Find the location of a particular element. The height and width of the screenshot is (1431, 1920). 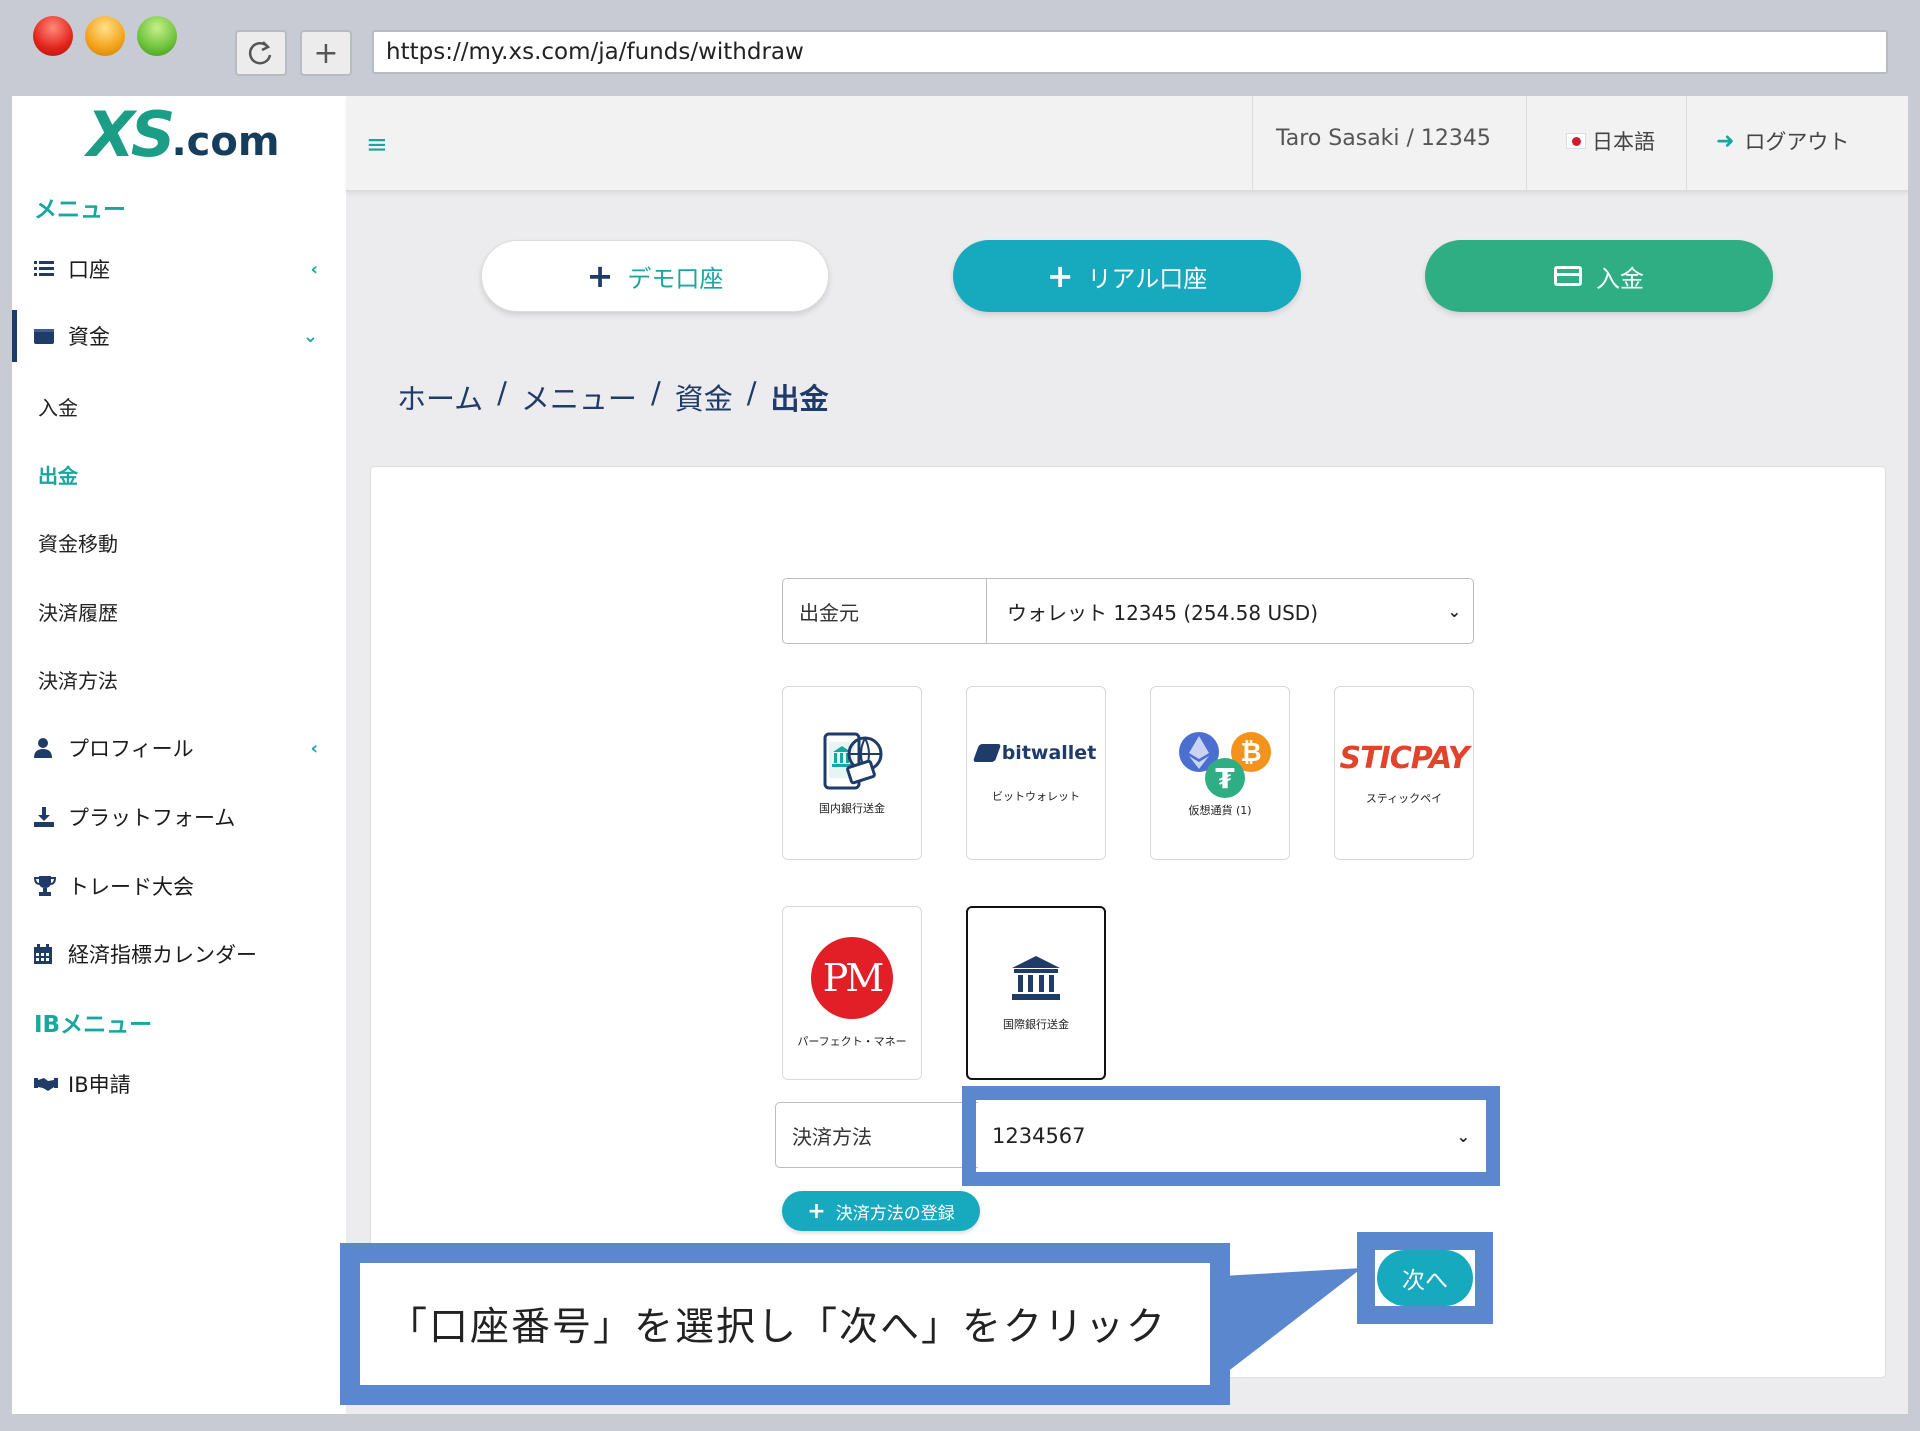

sidebar-item-profile: プロフィール ‹ is located at coordinates (179, 748).